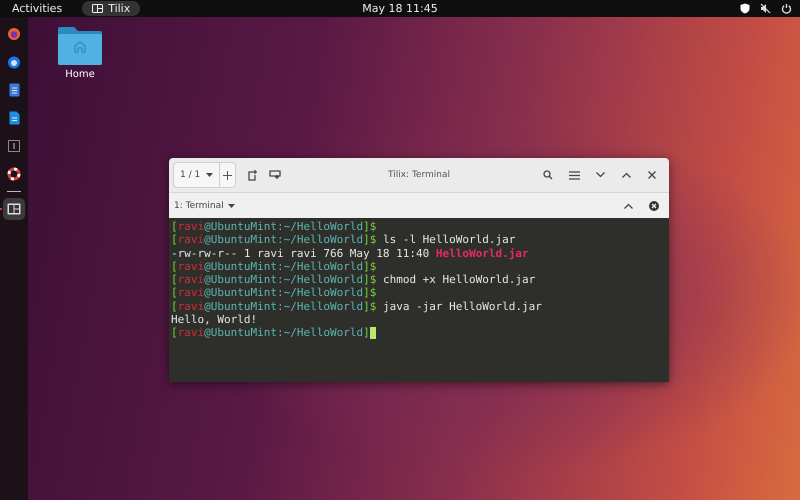 This screenshot has width=800, height=500. What do you see at coordinates (37, 8) in the screenshot?
I see `activities-button: Activities` at bounding box center [37, 8].